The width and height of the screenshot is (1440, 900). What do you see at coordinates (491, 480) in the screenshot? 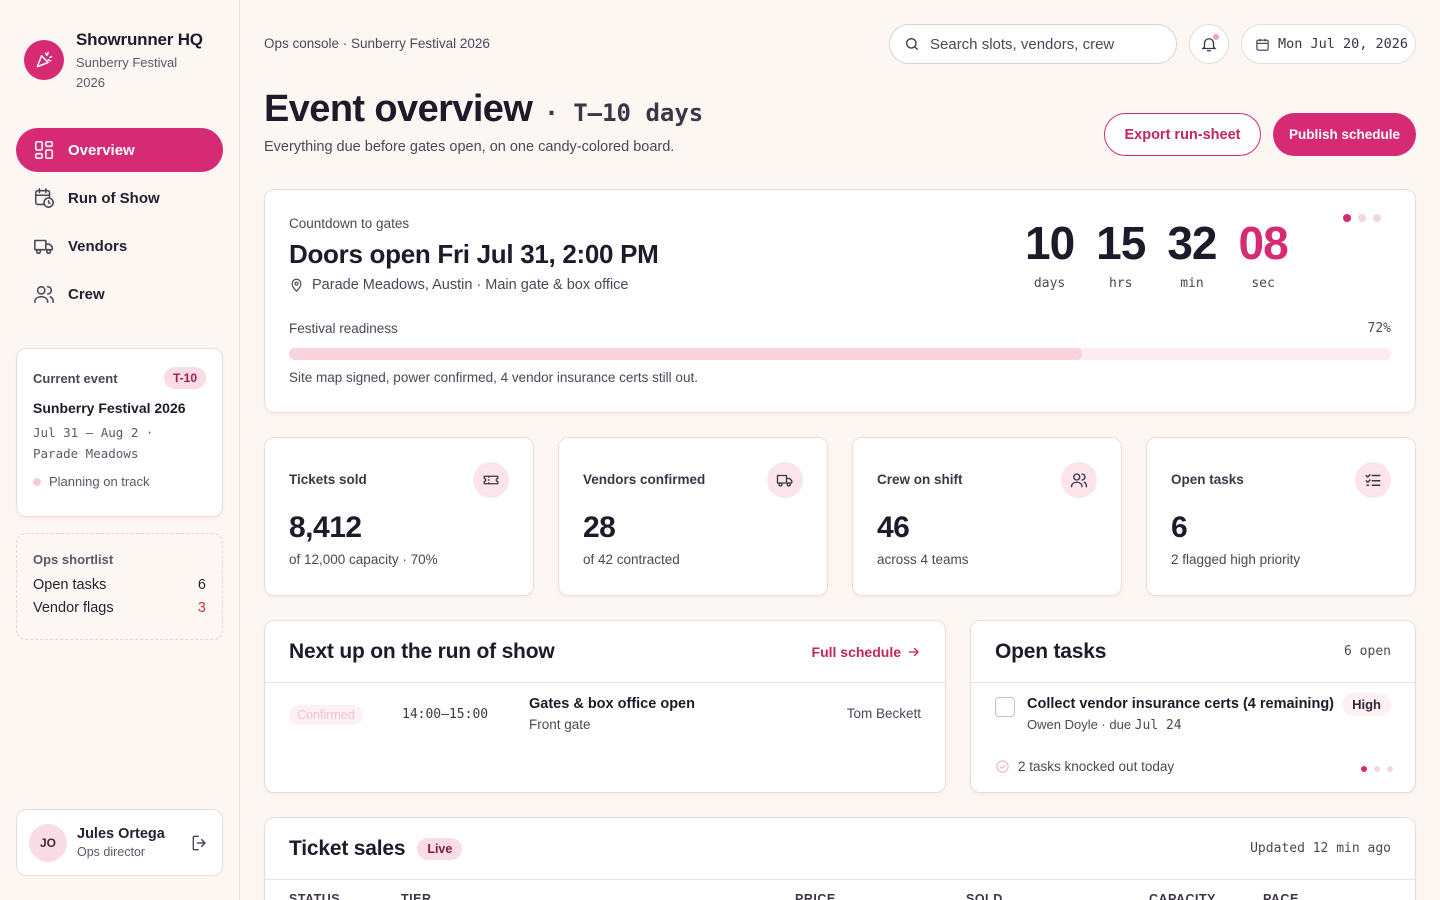
I see `ticket-icon` at bounding box center [491, 480].